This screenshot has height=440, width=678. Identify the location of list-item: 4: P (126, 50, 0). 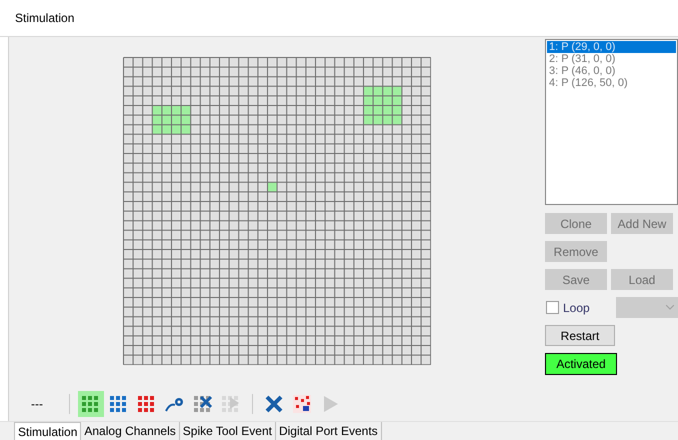
(611, 83).